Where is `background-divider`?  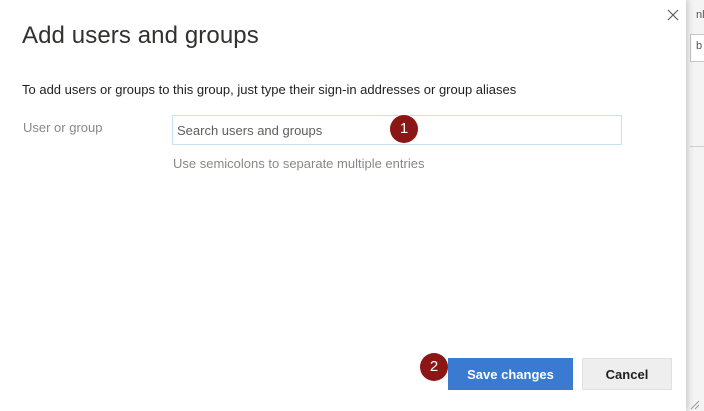
background-divider is located at coordinates (697, 146).